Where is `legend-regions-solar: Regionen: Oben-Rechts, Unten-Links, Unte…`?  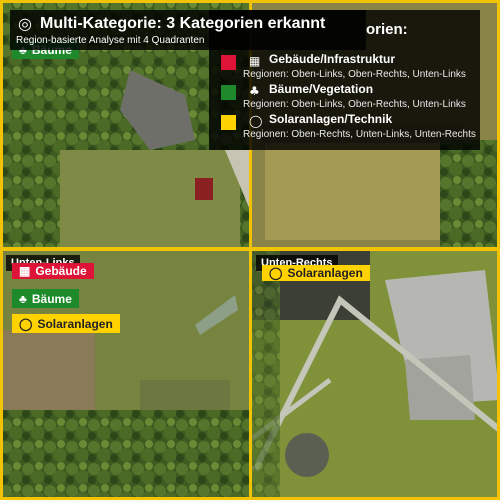 legend-regions-solar: Regionen: Oben-Rechts, Unten-Links, Unte… is located at coordinates (359, 134).